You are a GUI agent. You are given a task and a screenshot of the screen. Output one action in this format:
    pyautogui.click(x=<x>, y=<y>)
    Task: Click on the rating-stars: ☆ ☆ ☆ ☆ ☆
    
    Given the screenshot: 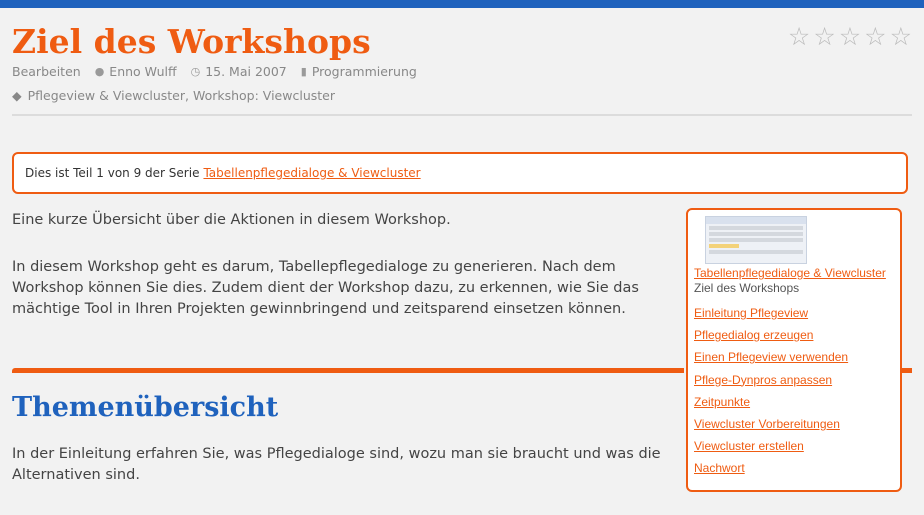 What is the action you would take?
    pyautogui.click(x=850, y=37)
    